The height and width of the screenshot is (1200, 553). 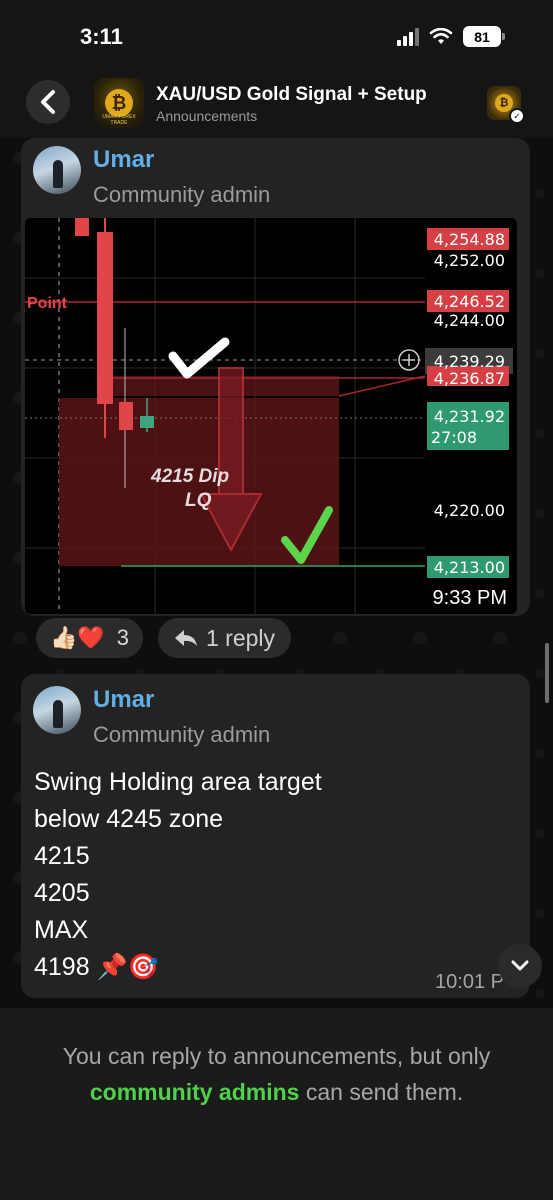 What do you see at coordinates (469, 416) in the screenshot?
I see `price-label: 4,231.92` at bounding box center [469, 416].